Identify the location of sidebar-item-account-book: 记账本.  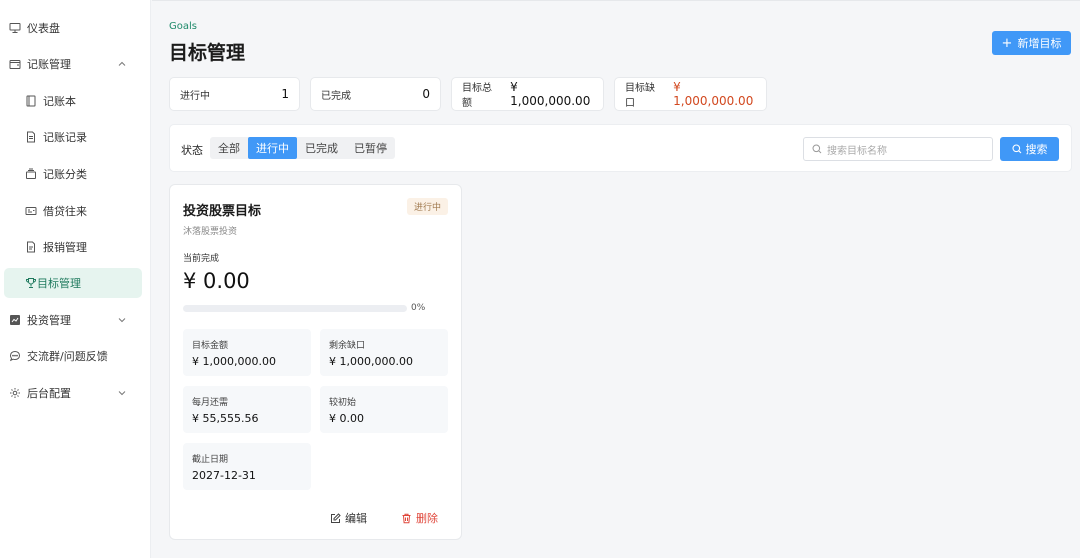
(75, 101).